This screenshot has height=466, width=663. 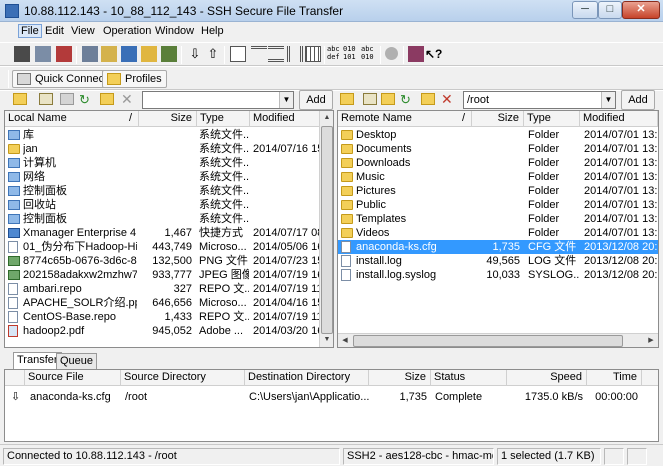 I want to click on local-header-type: Type, so click(x=223, y=119).